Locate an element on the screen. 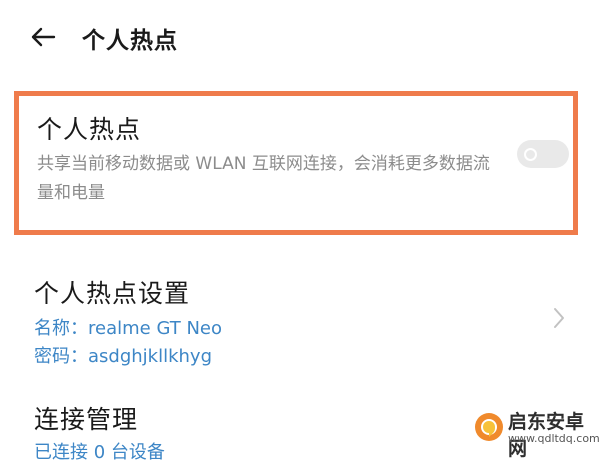  hotspot-name: 名称：realme GT Neo is located at coordinates (128, 328).